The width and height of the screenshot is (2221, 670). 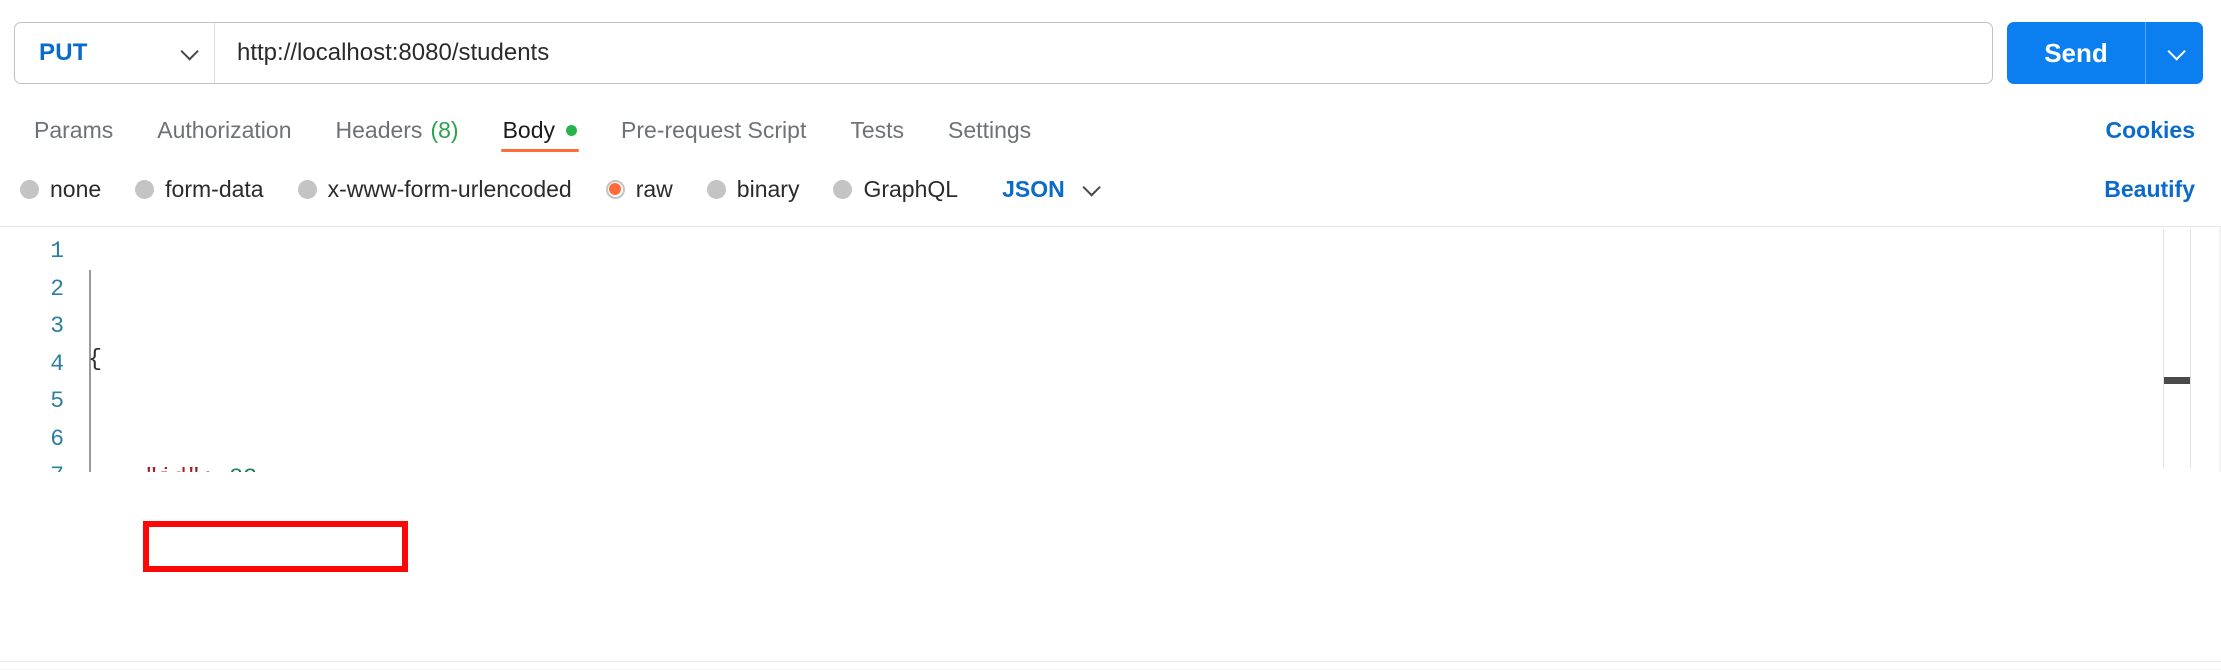 What do you see at coordinates (57, 288) in the screenshot?
I see `line-number: 2` at bounding box center [57, 288].